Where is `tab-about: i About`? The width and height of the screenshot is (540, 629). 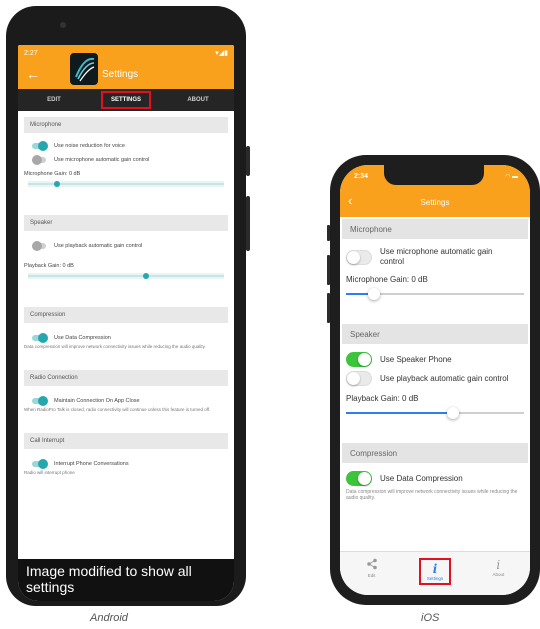
tab-about: i About is located at coordinates (498, 573).